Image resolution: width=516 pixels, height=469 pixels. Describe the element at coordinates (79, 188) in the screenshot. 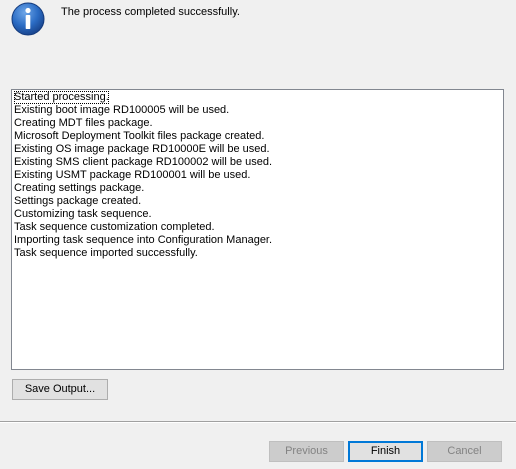

I see `log-line: Creating settings package.` at that location.